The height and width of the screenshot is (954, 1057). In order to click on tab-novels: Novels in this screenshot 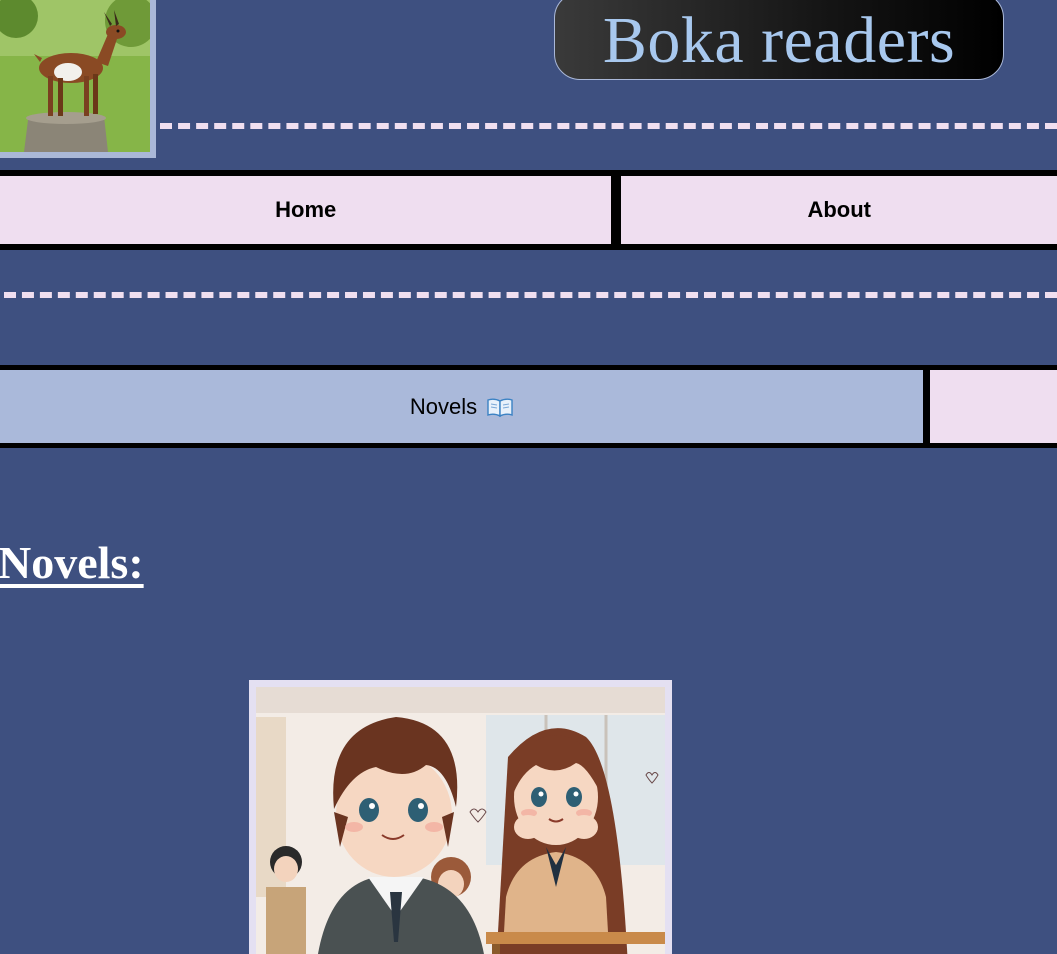, I will do `click(464, 406)`.